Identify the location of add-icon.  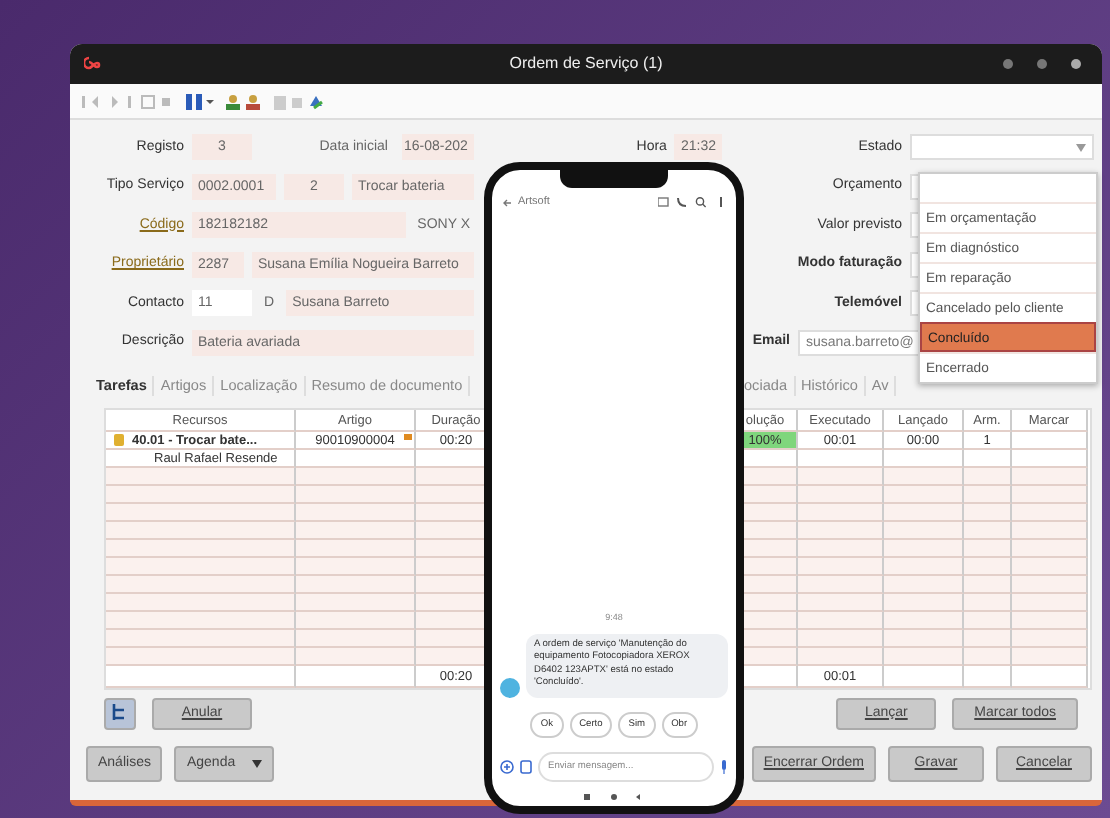
(507, 766).